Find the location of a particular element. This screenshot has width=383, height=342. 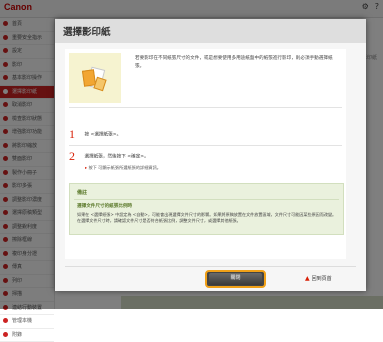

footer-divider is located at coordinates (210, 266).